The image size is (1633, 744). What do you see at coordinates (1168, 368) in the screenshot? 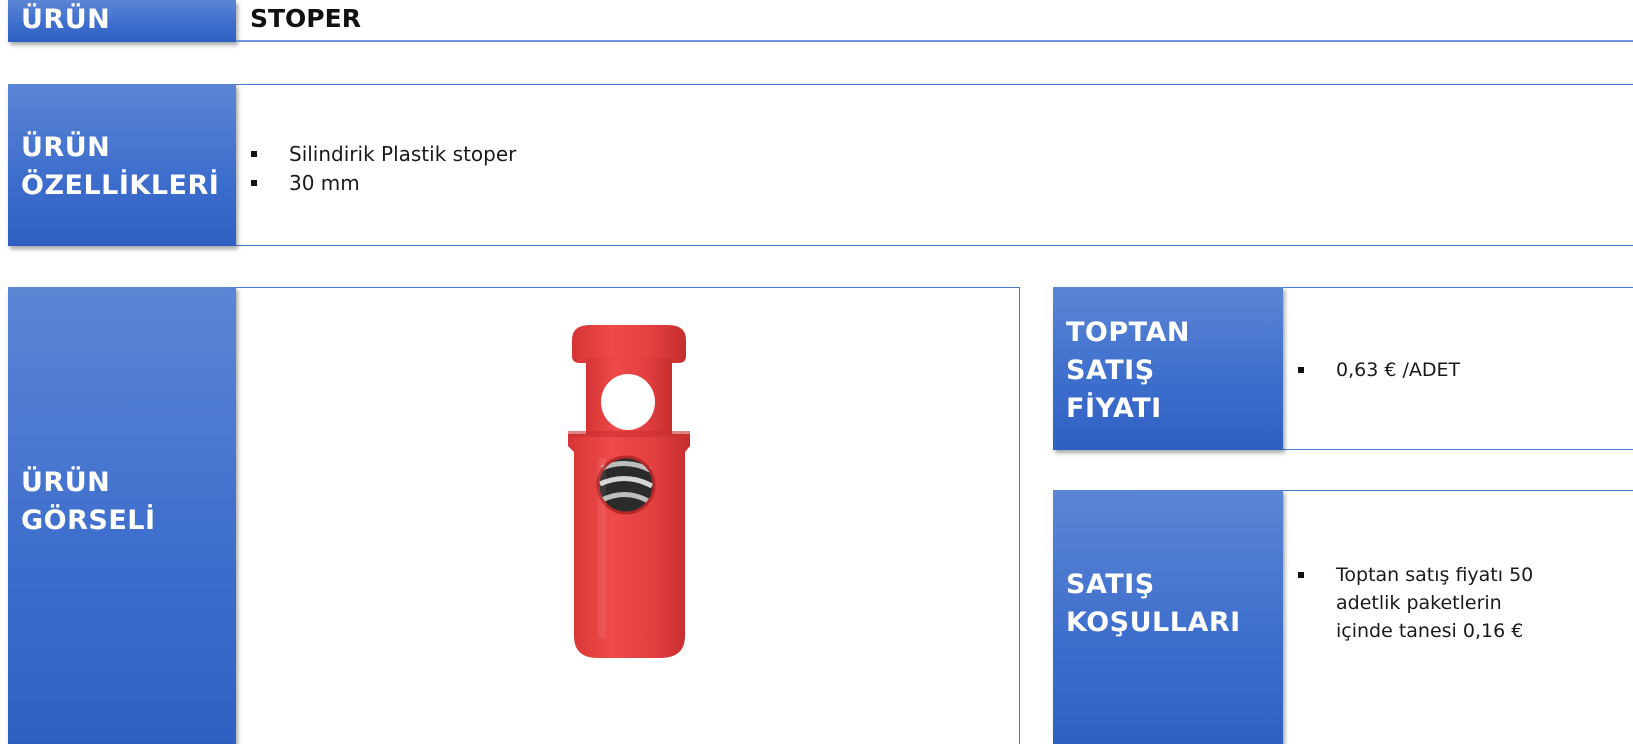
I see `wholesale-price-label: TOPTAN SATIŞ FİYATI` at bounding box center [1168, 368].